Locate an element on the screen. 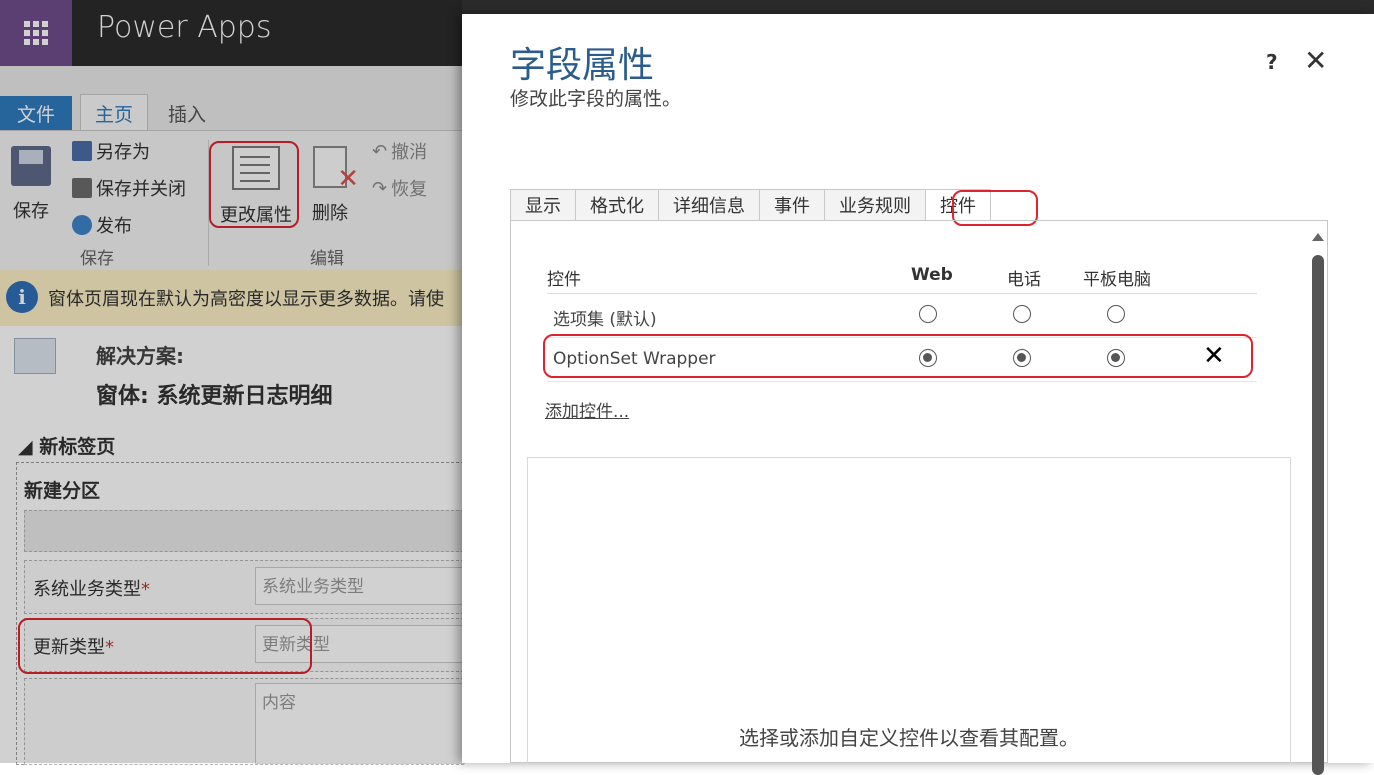 This screenshot has height=775, width=1374. header-web: Web is located at coordinates (932, 275).